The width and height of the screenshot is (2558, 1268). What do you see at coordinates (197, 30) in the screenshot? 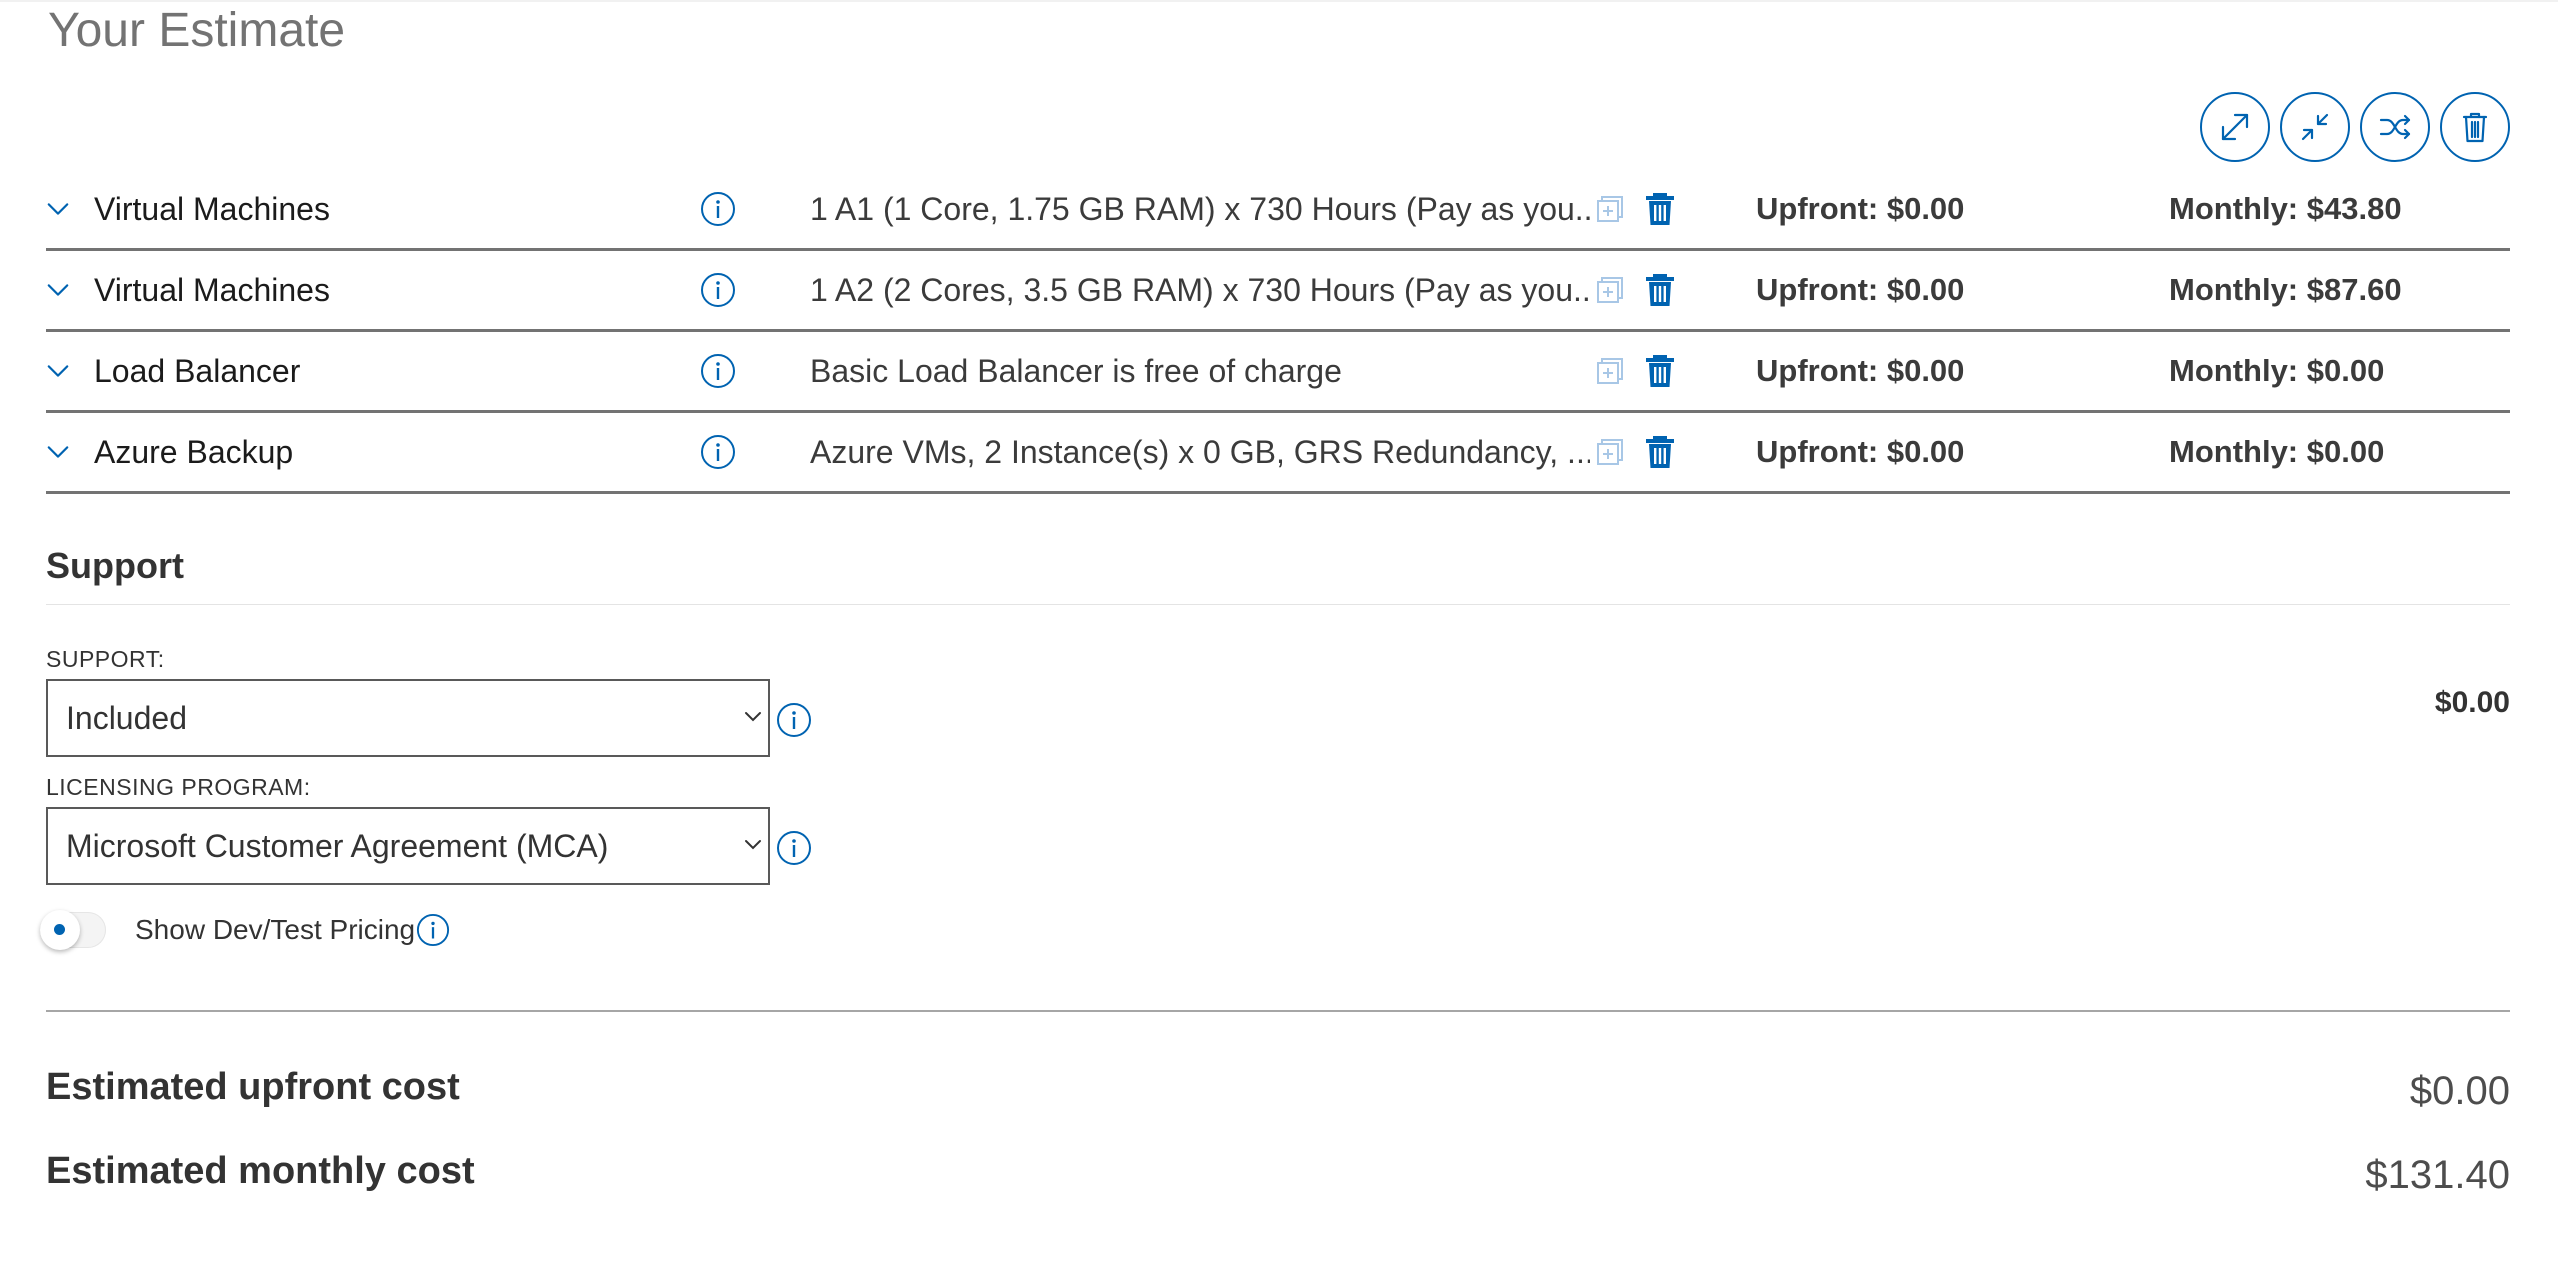
I see `page-title: Your Estimate` at bounding box center [197, 30].